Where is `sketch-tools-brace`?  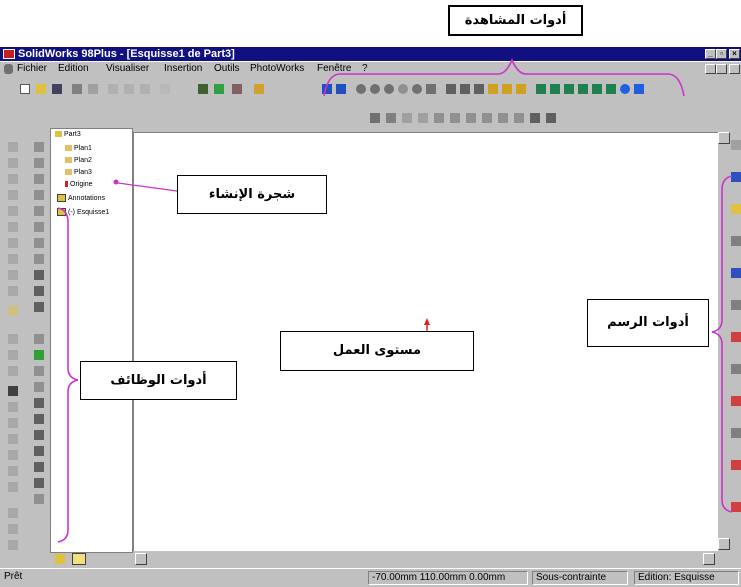 sketch-tools-brace is located at coordinates (722, 344).